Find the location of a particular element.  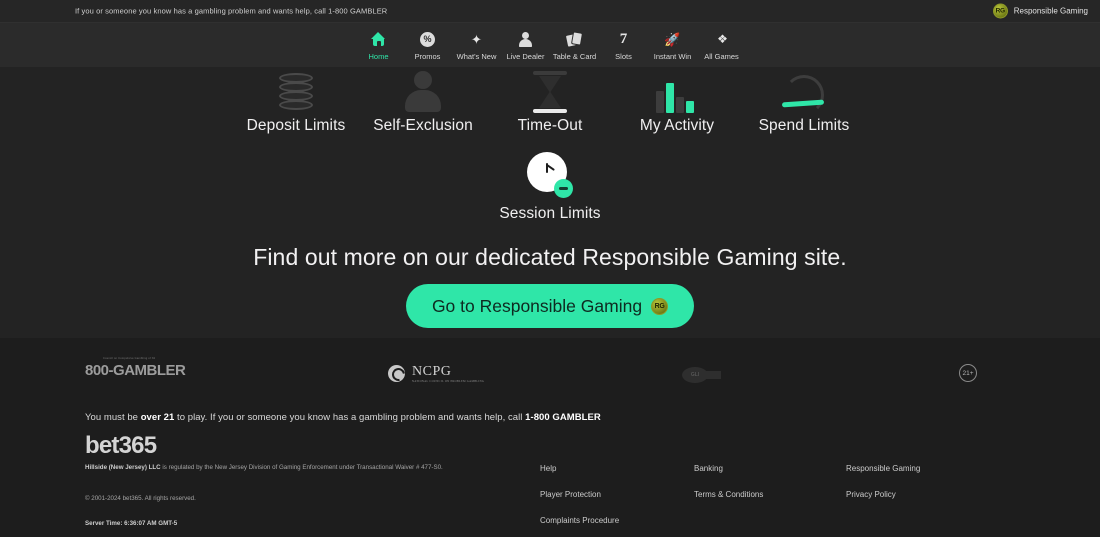

nav-label: Slots is located at coordinates (623, 56).